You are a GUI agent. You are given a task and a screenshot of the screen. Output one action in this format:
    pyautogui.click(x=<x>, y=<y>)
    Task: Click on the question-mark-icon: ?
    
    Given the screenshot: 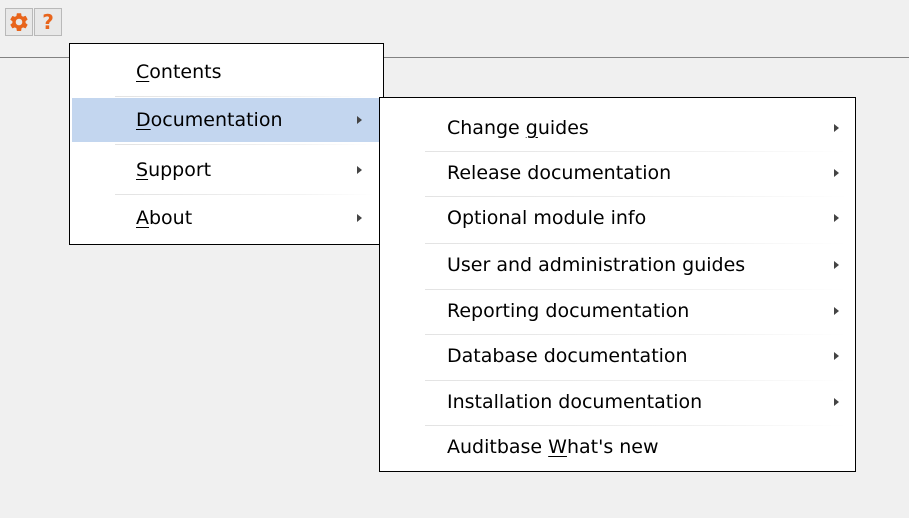 What is the action you would take?
    pyautogui.click(x=48, y=22)
    